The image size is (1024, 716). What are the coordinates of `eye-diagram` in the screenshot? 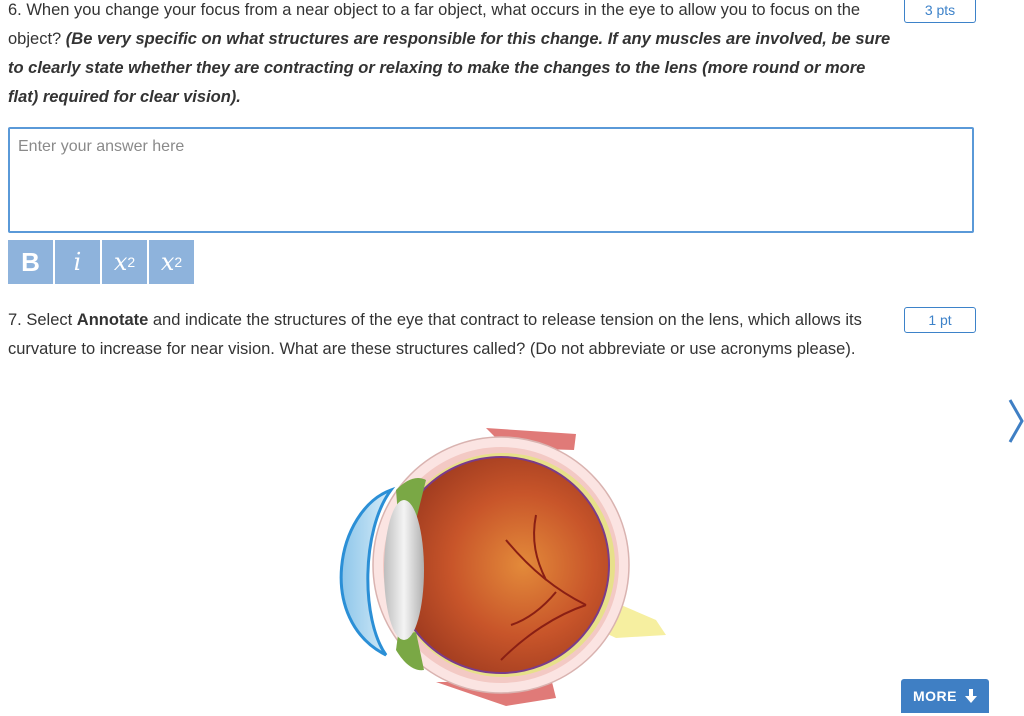 It's located at (501, 565).